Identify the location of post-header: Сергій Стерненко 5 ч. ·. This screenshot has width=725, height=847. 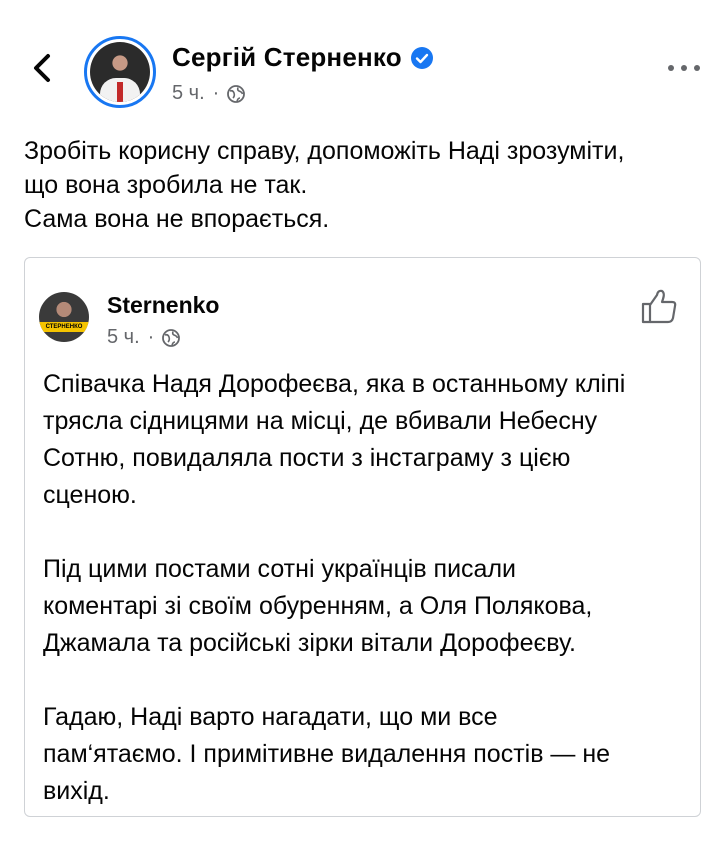
(362, 60).